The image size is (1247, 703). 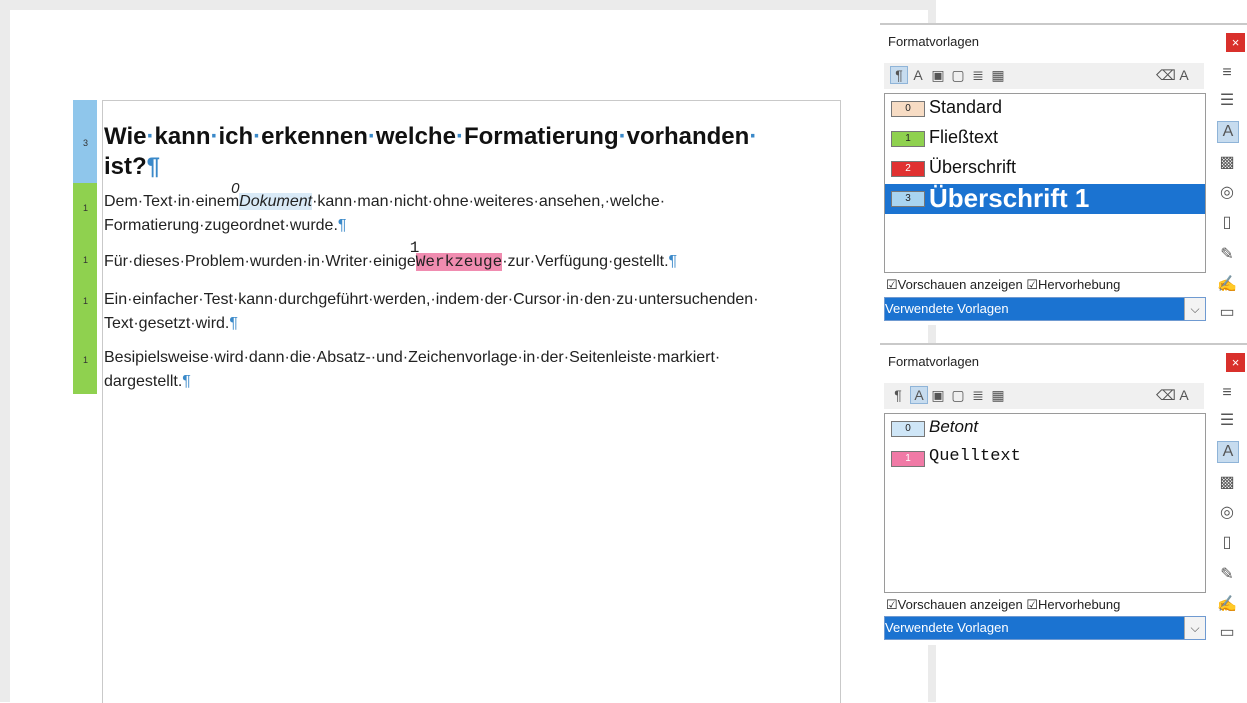 What do you see at coordinates (5, 351) in the screenshot?
I see `document-frame-left` at bounding box center [5, 351].